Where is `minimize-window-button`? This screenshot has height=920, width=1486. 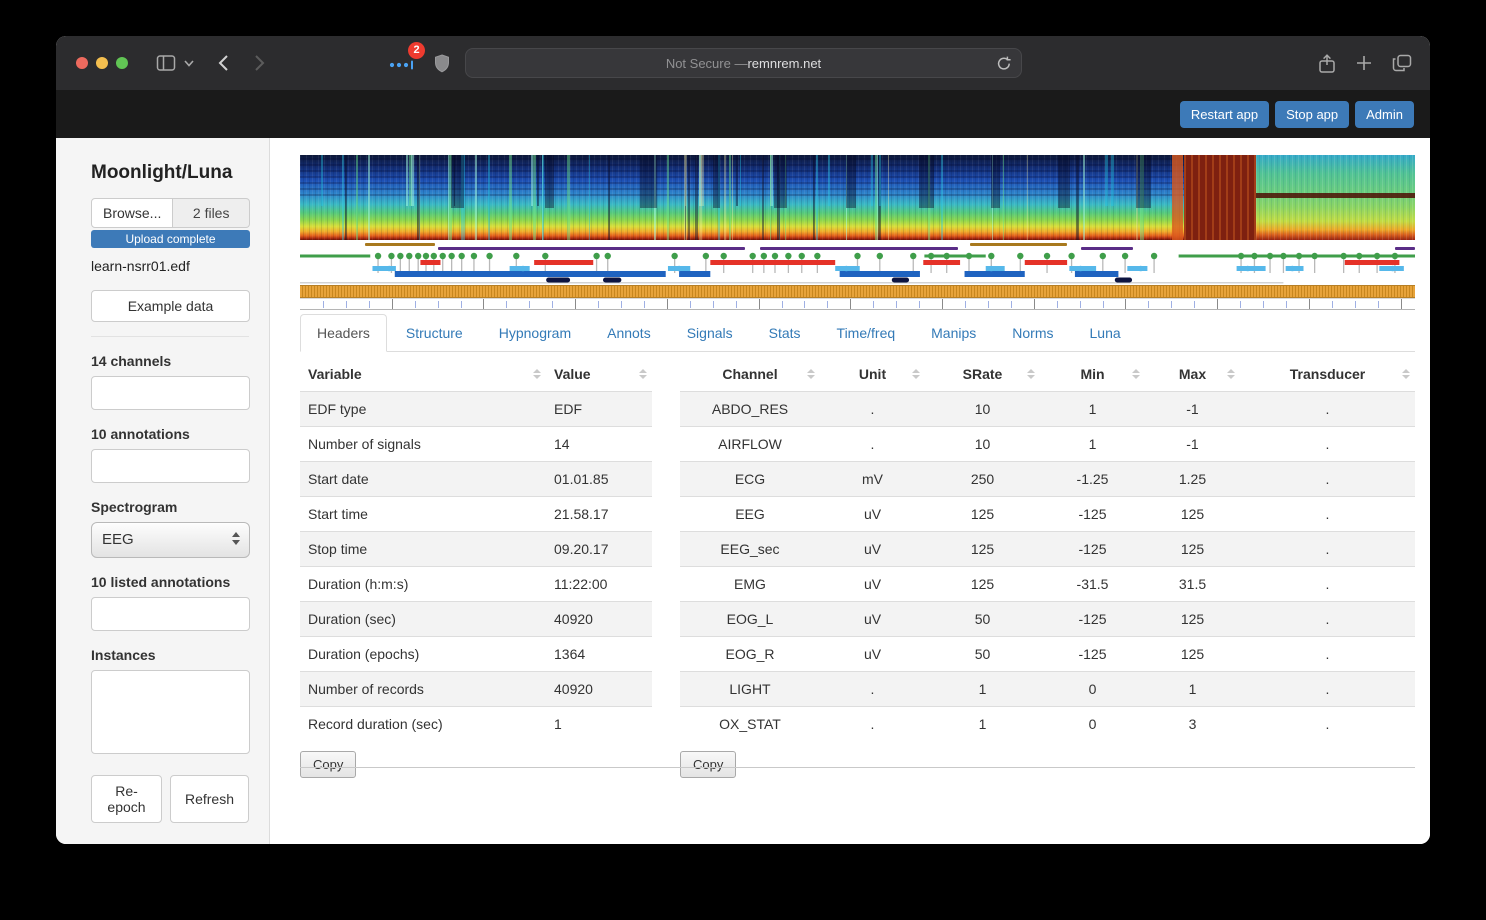 minimize-window-button is located at coordinates (102, 63).